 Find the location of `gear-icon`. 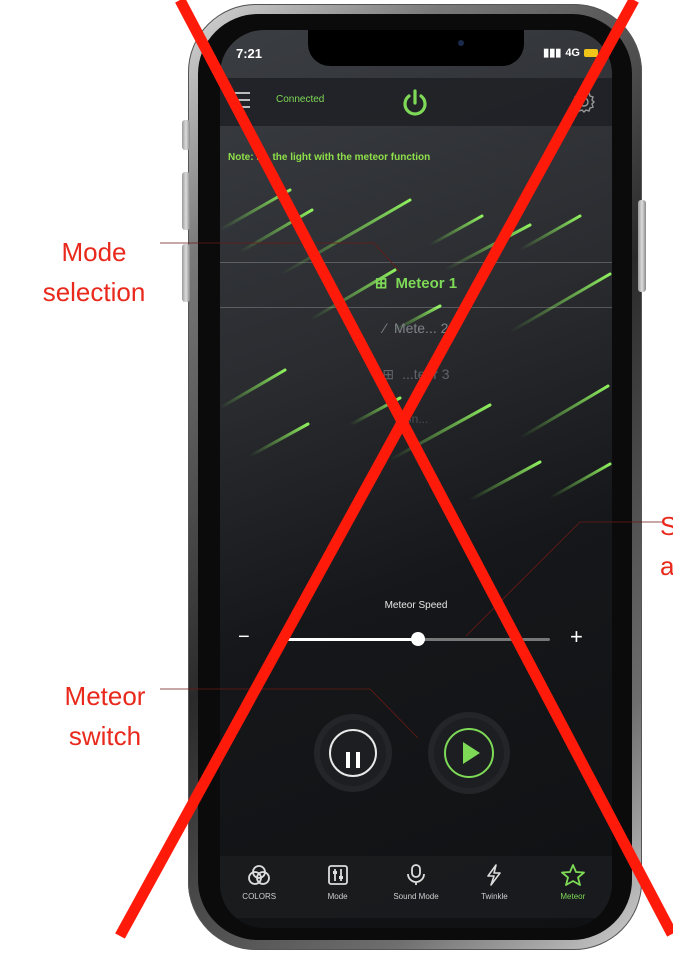

gear-icon is located at coordinates (584, 102).